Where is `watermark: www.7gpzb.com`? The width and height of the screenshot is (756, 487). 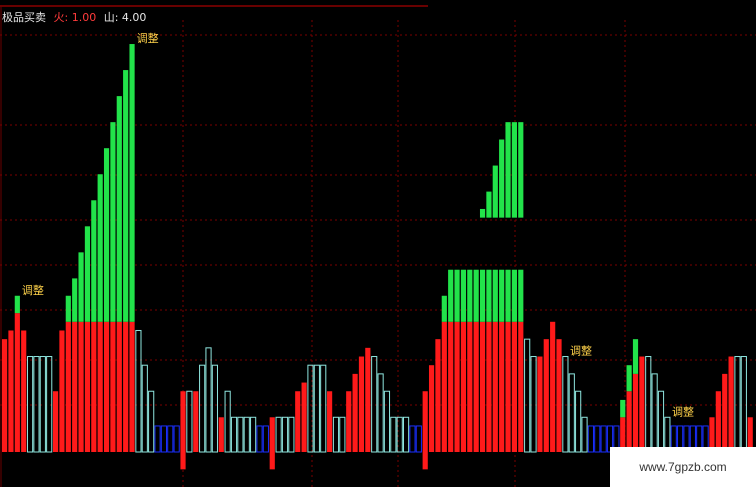 watermark: www.7gpzb.com is located at coordinates (683, 467).